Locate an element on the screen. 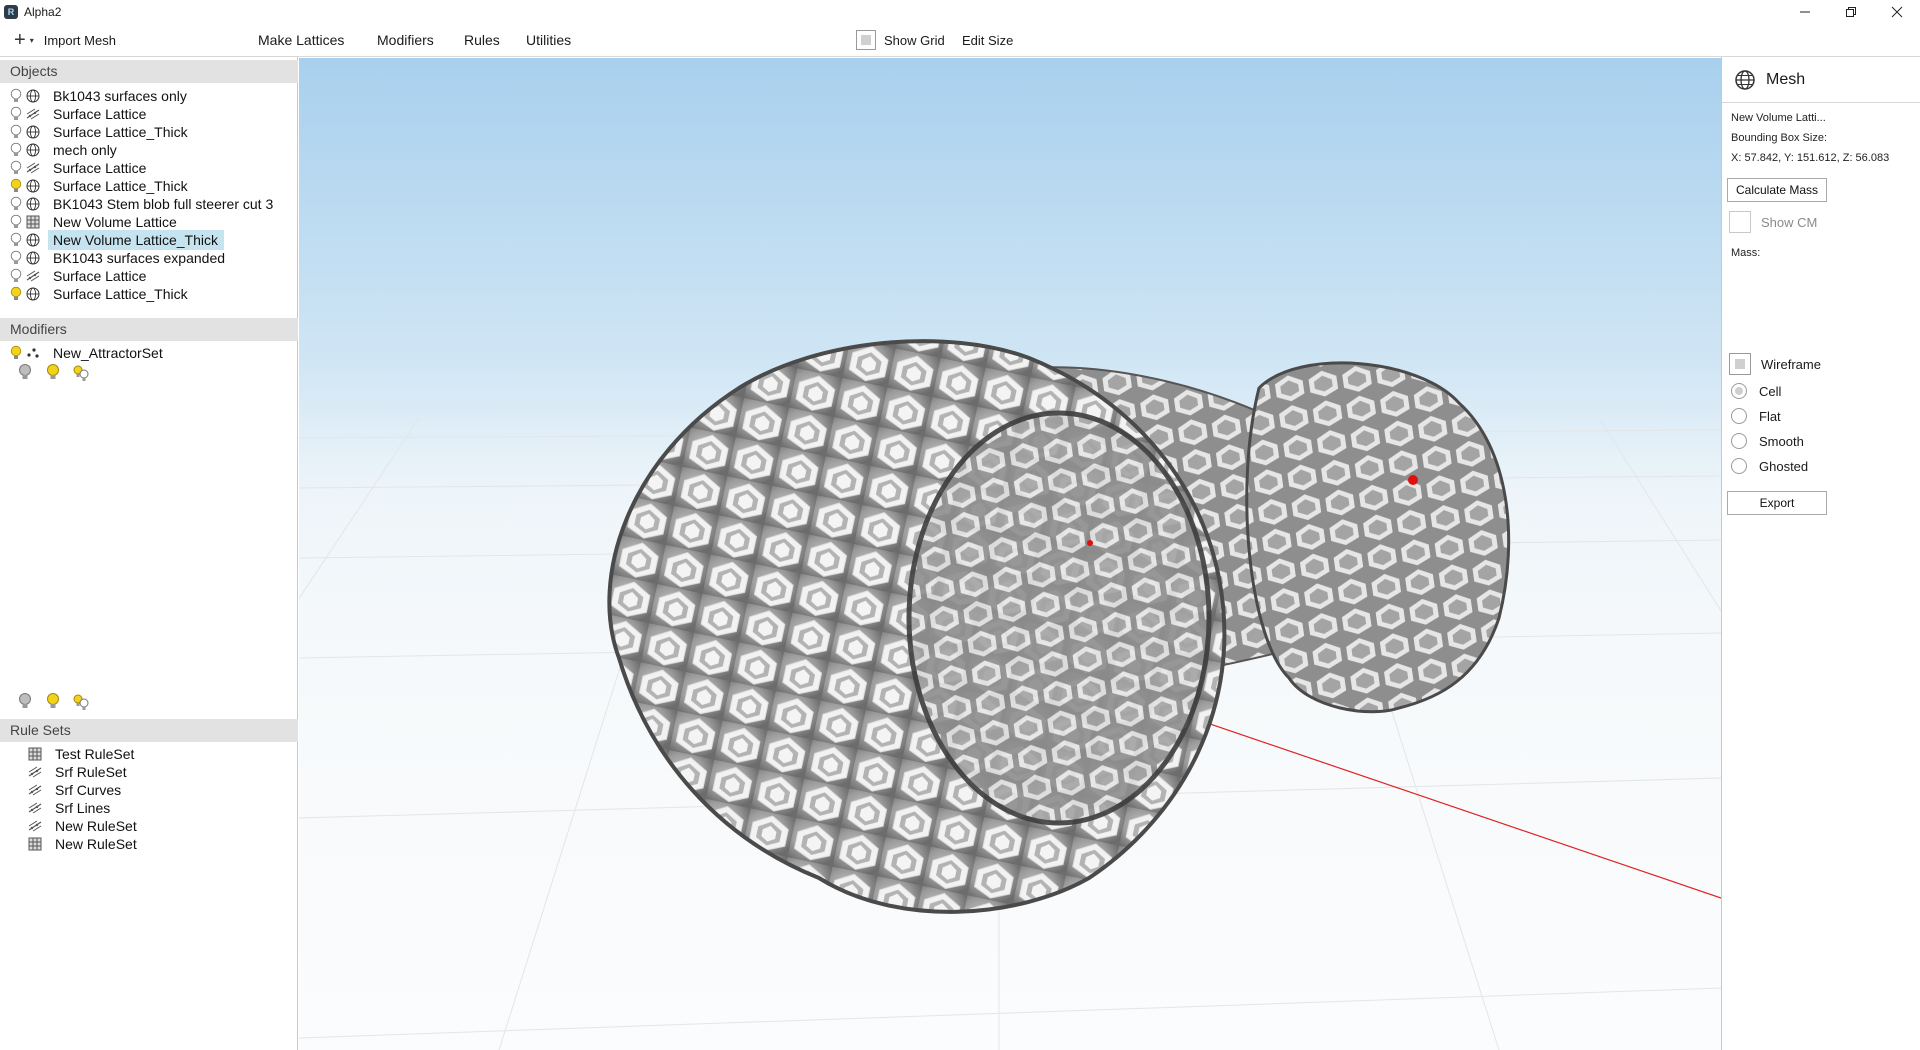  rulesets-item: New RuleSet is located at coordinates (149, 844).